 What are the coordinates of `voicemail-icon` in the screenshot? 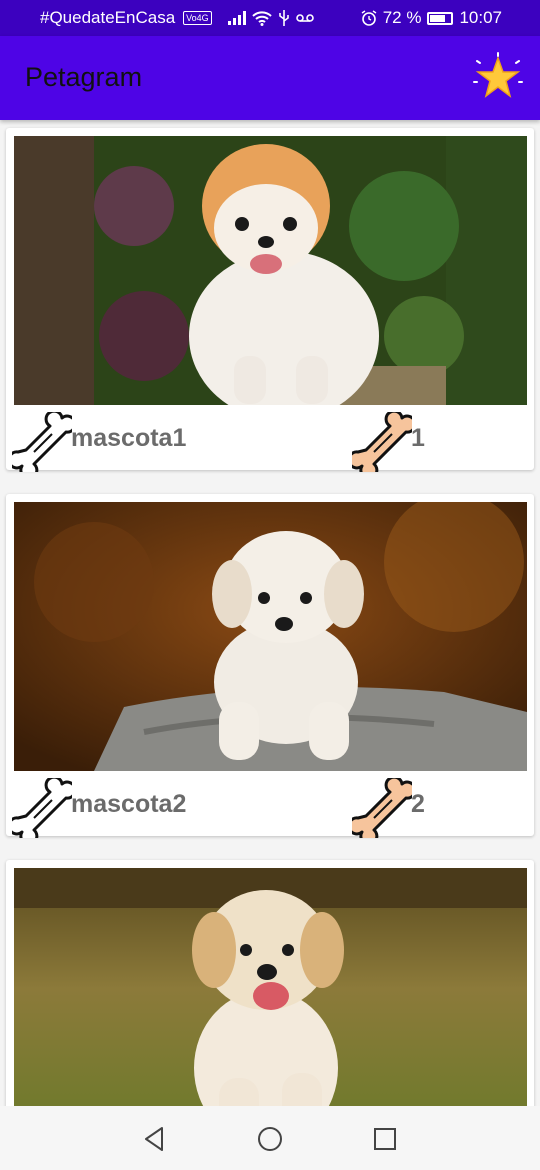 It's located at (304, 18).